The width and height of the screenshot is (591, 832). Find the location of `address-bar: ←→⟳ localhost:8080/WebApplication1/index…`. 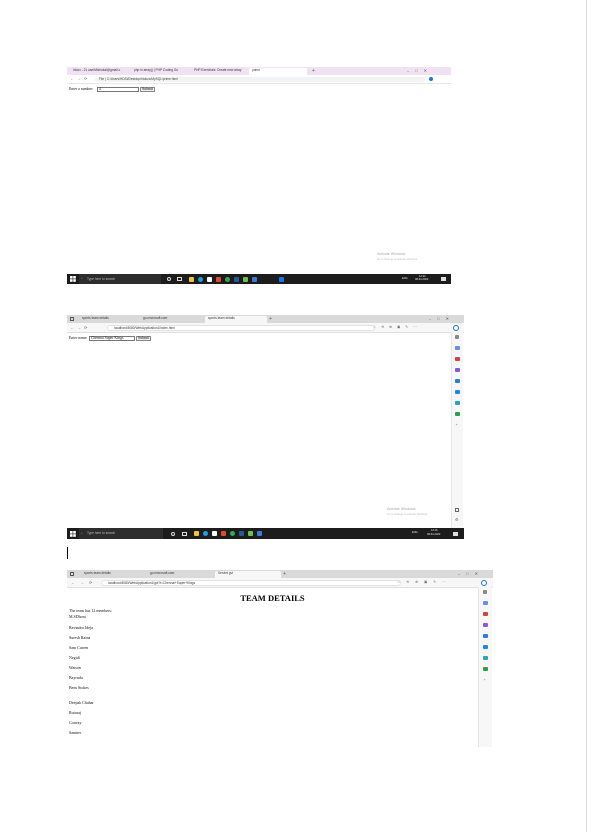

address-bar: ←→⟳ localhost:8080/WebApplication1/index… is located at coordinates (265, 328).